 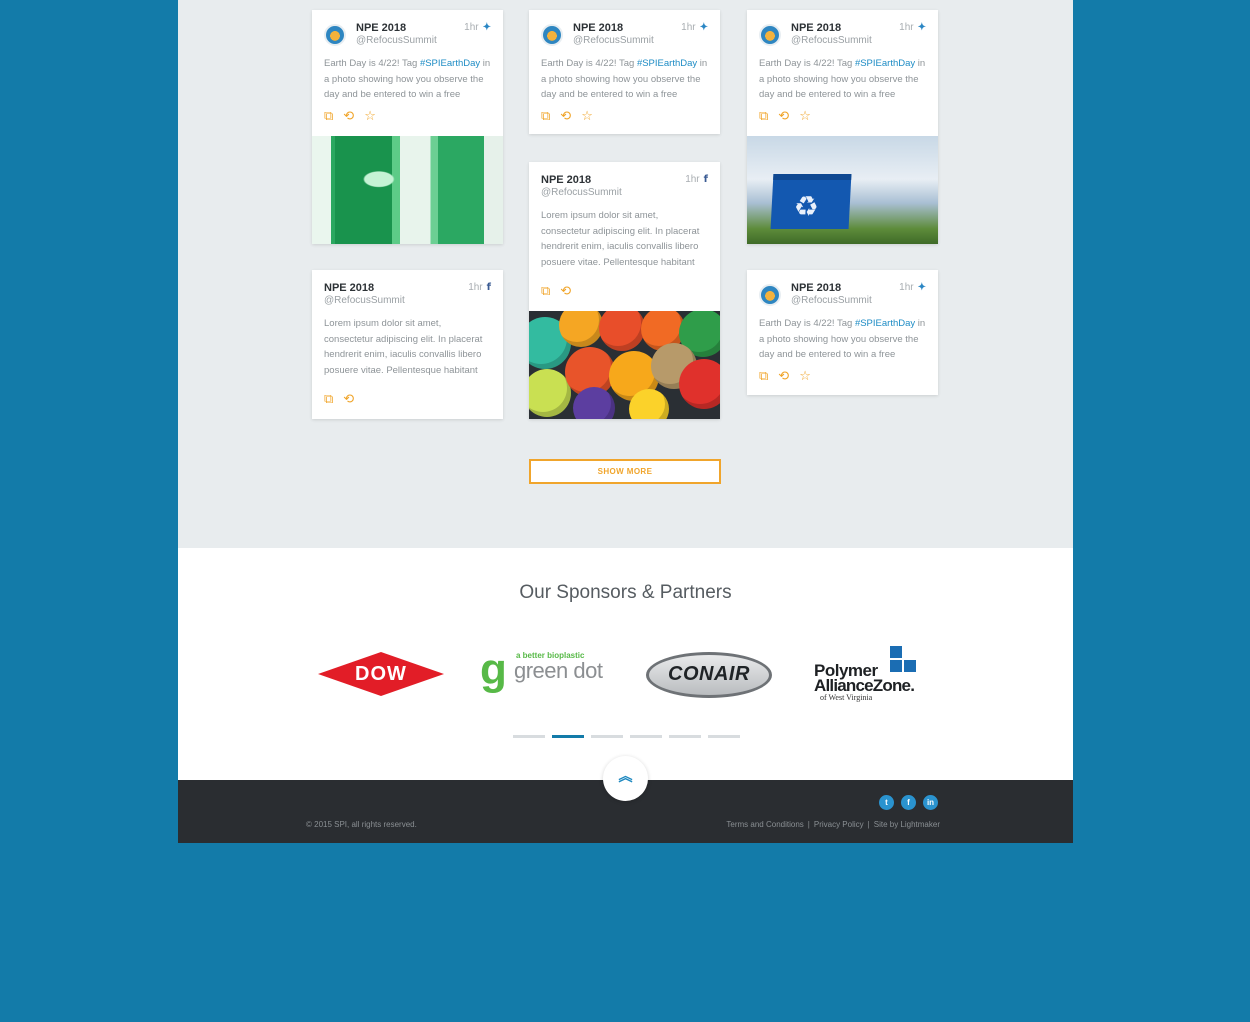 I want to click on green-dot-letter: g, so click(x=493, y=669).